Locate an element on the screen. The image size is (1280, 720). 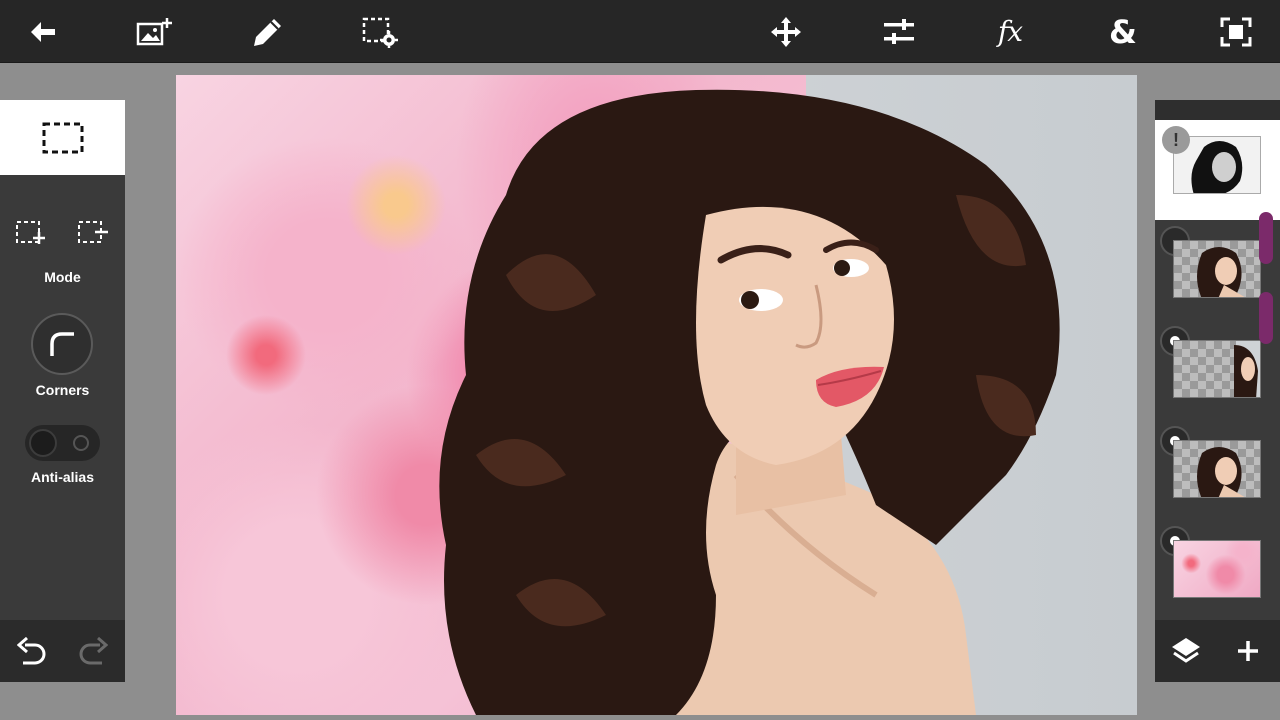
brush-icon is located at coordinates (267, 32).